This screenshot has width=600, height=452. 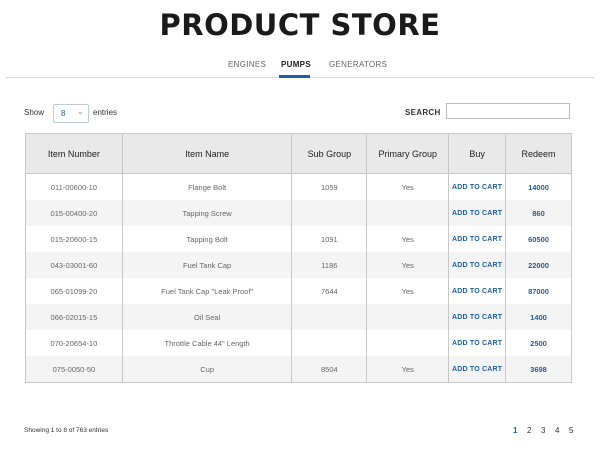 I want to click on page-button-3: 3, so click(x=548, y=430).